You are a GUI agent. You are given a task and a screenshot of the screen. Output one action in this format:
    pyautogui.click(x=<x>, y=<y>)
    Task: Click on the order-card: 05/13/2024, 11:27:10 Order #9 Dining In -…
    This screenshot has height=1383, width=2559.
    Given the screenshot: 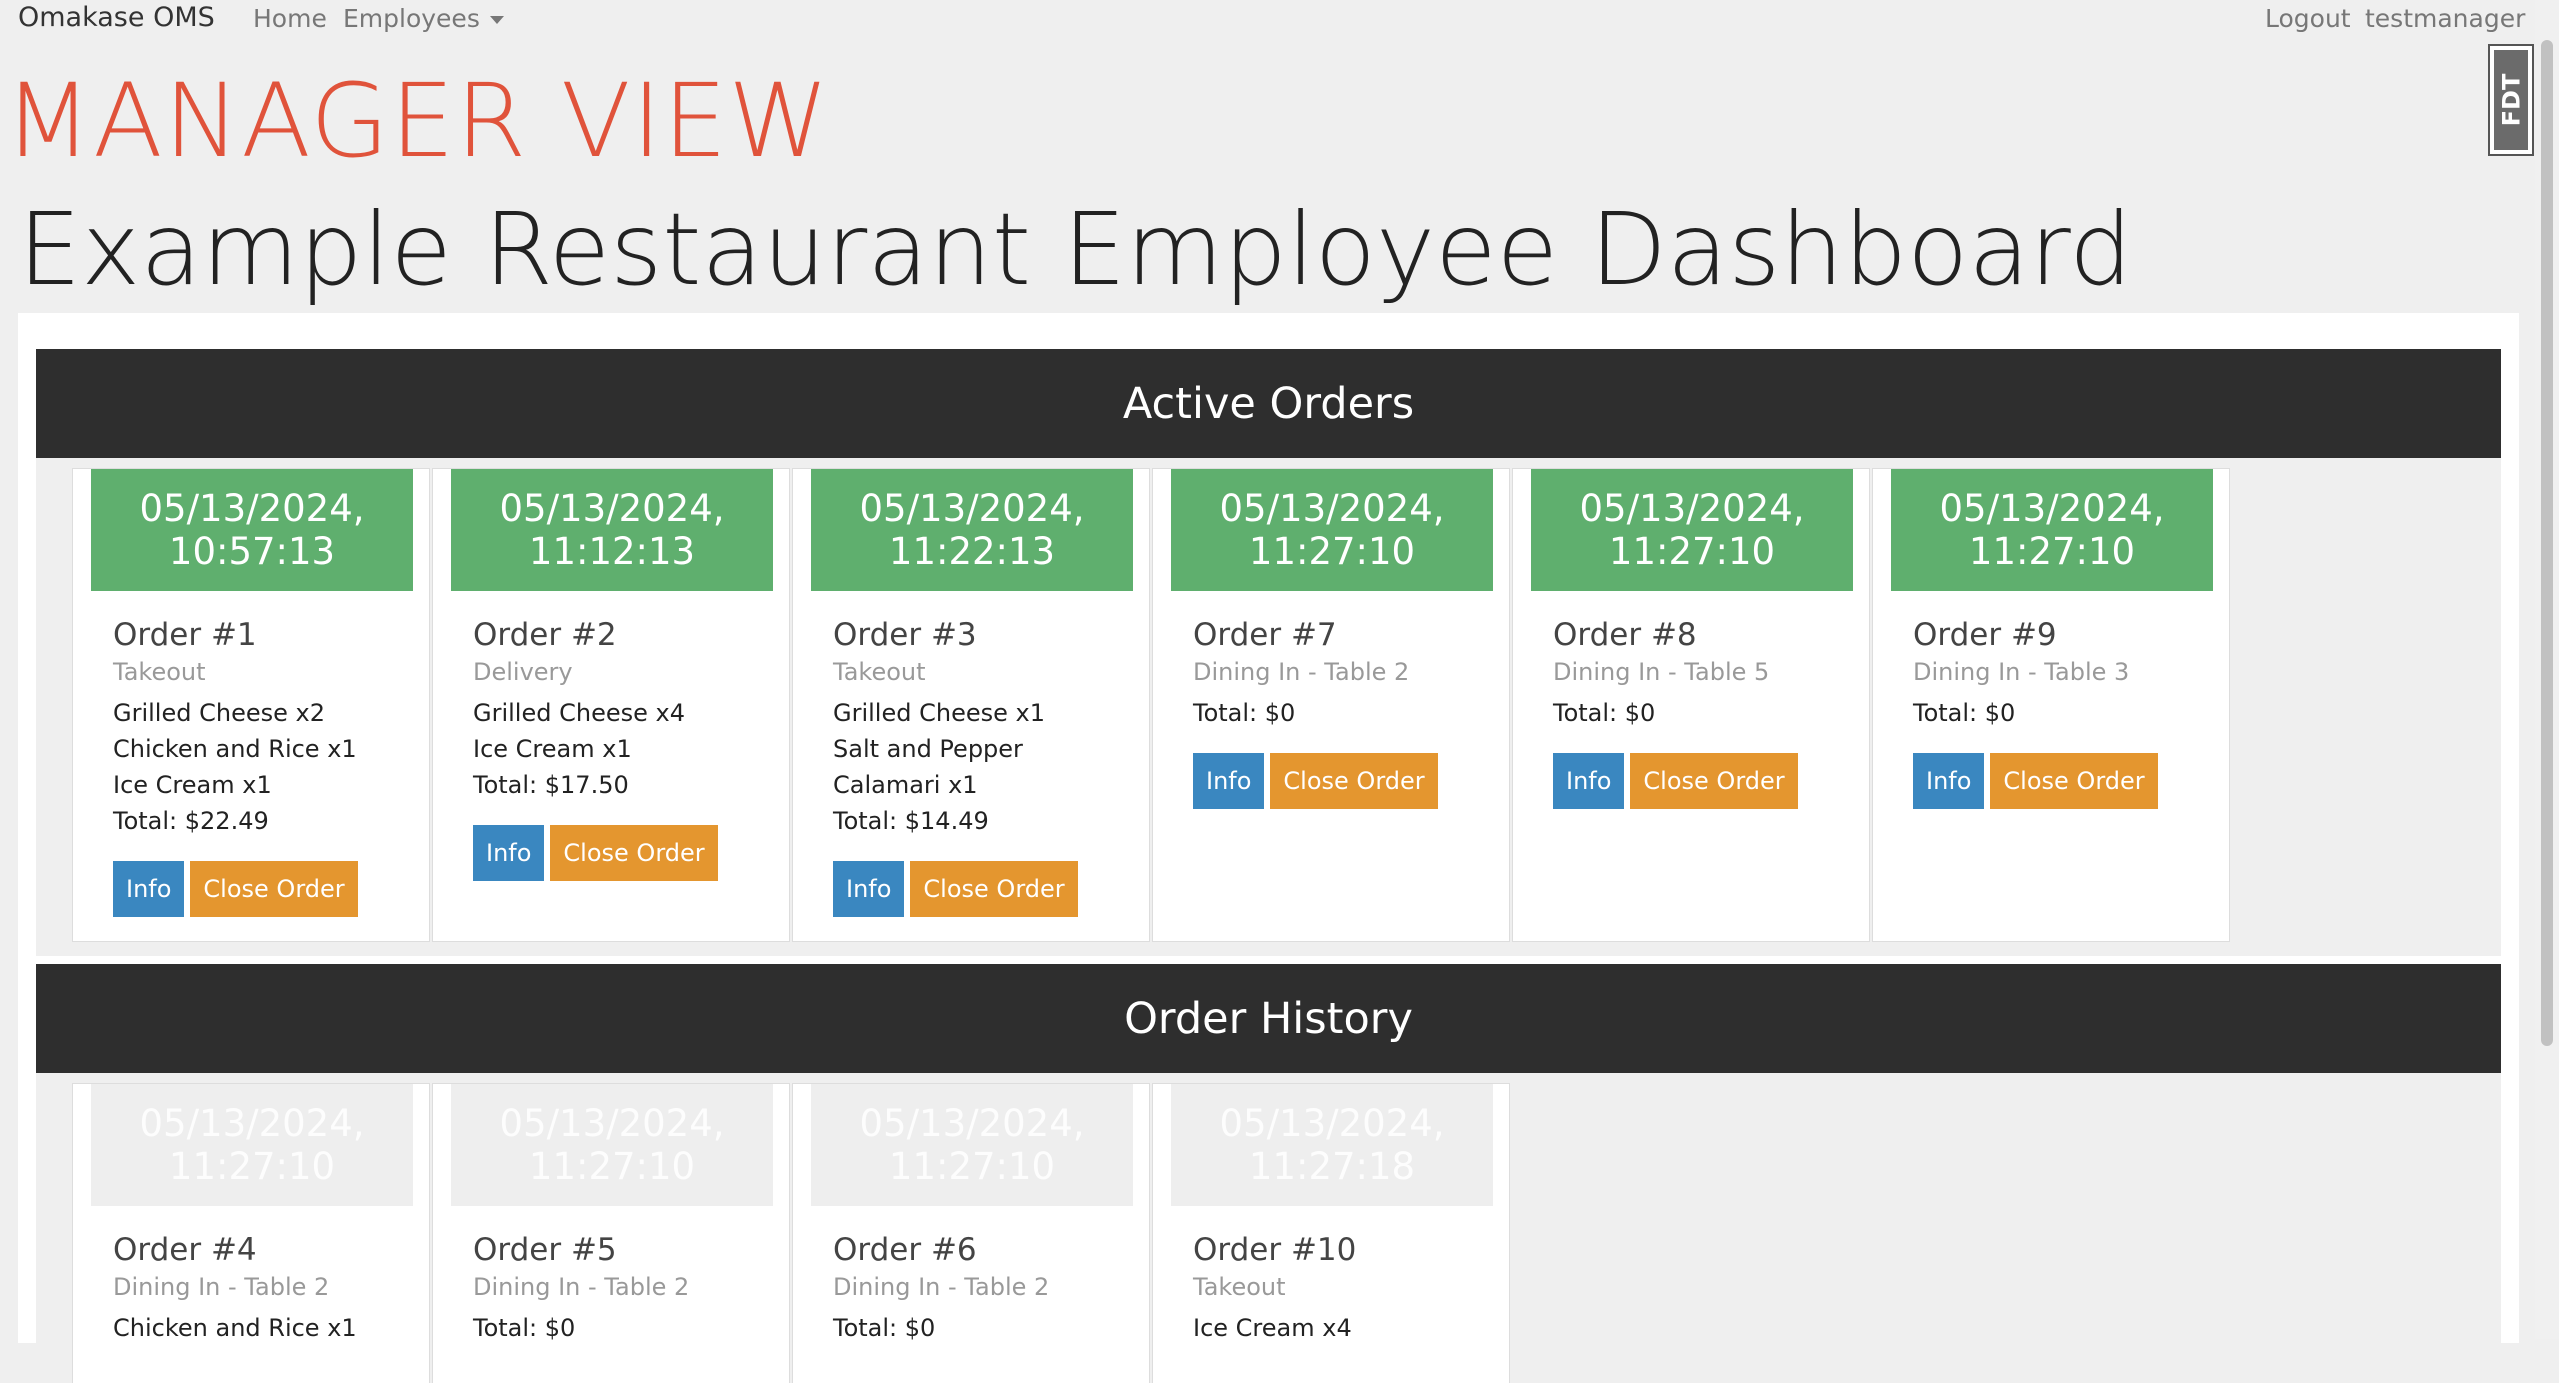 What is the action you would take?
    pyautogui.click(x=2051, y=705)
    